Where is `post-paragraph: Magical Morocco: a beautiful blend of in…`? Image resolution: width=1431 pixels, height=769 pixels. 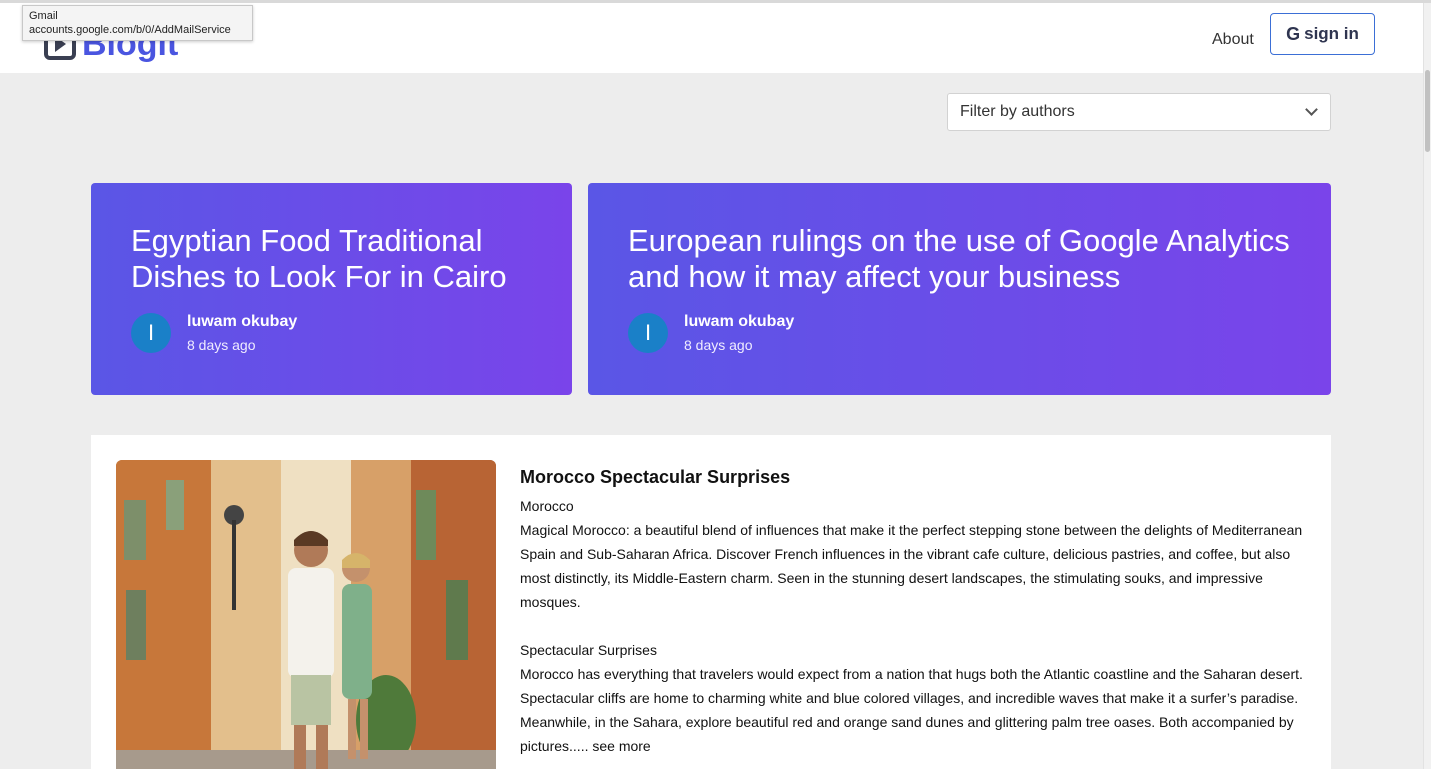 post-paragraph: Magical Morocco: a beautiful blend of in… is located at coordinates (911, 566).